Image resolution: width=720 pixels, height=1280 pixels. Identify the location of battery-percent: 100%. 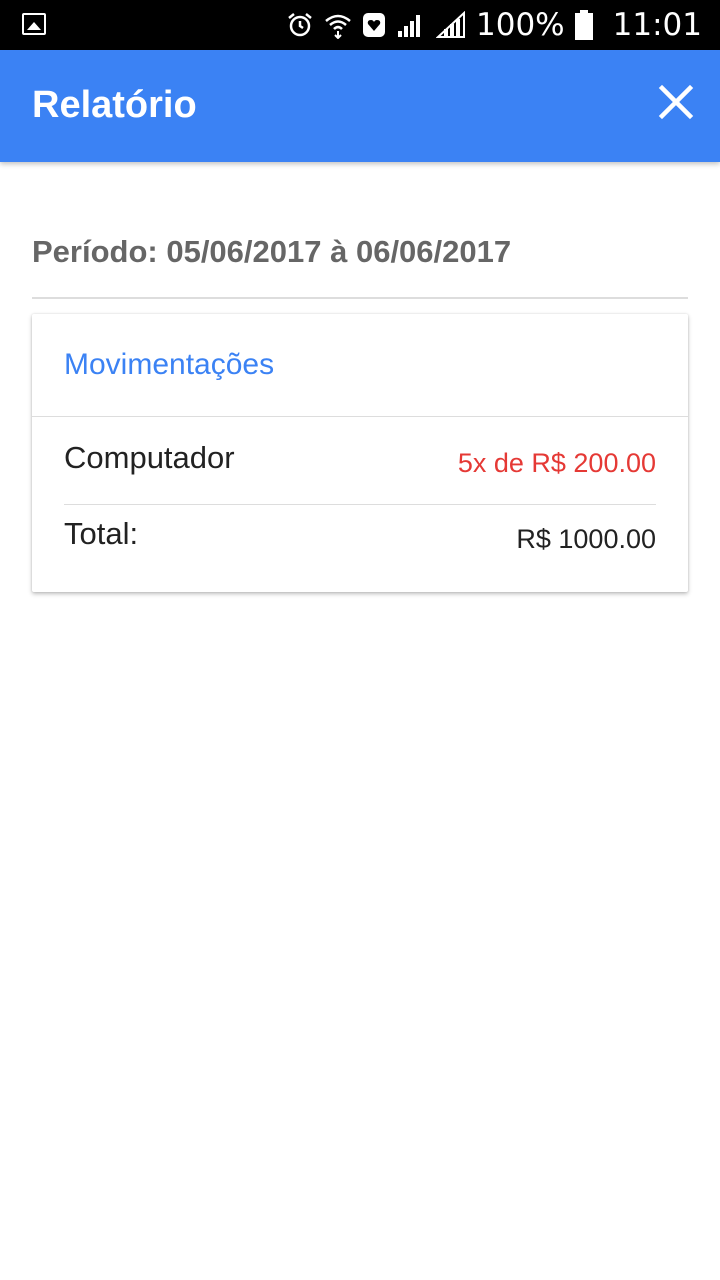
(520, 25).